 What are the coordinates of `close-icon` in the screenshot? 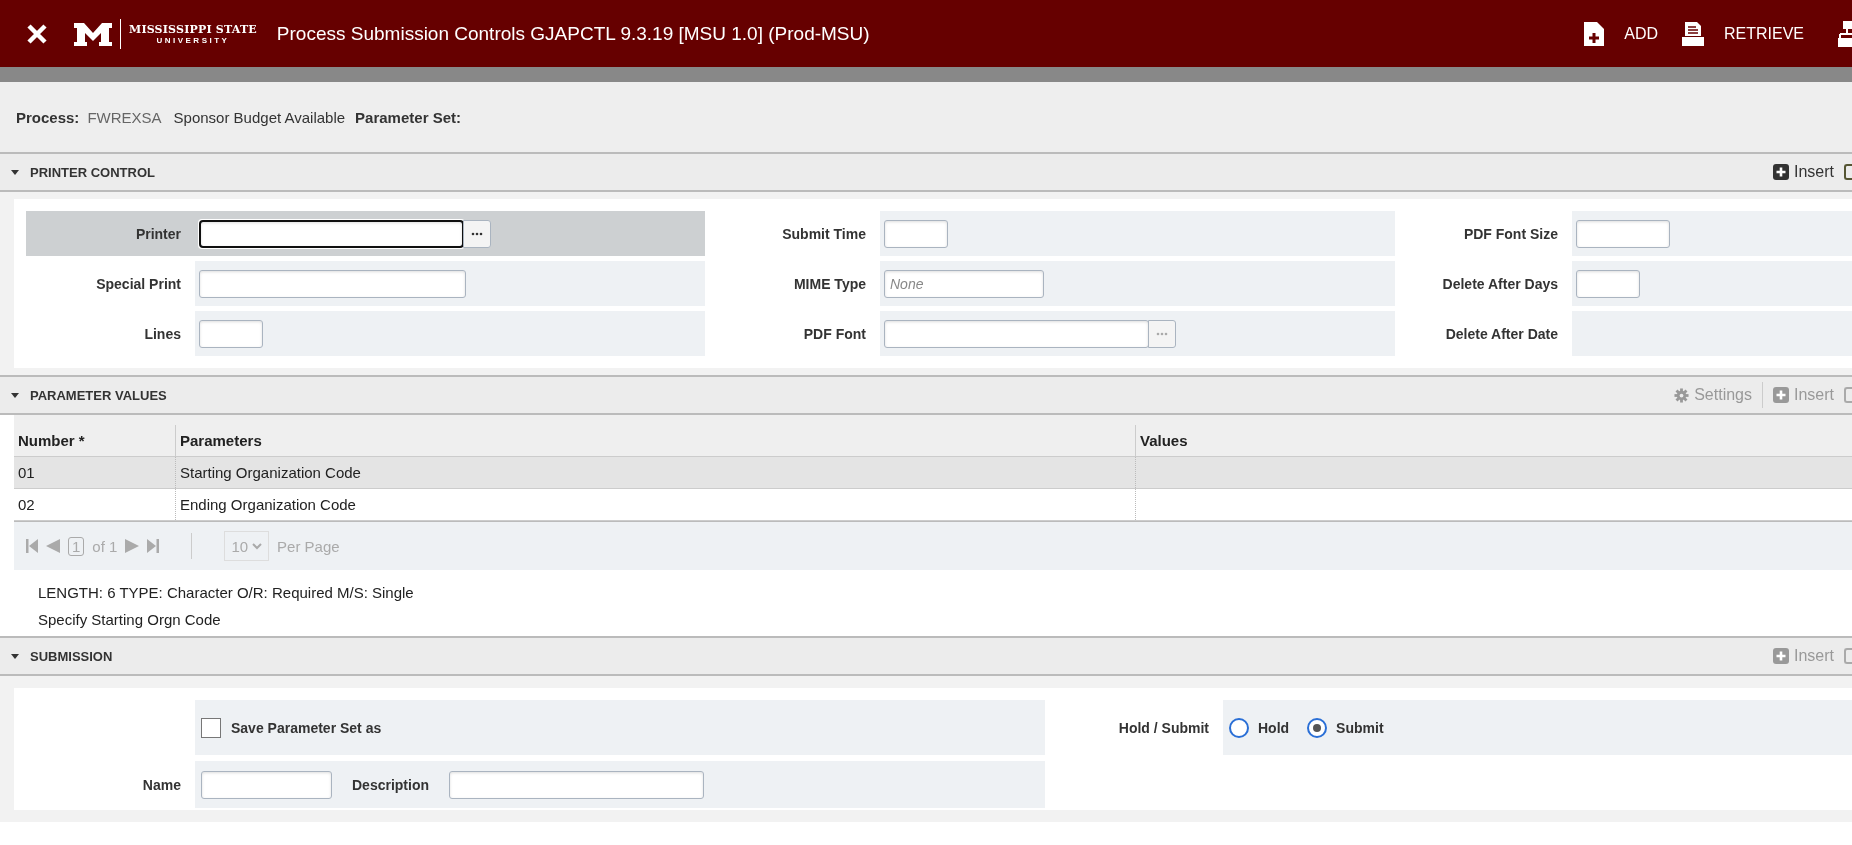 It's located at (37, 33).